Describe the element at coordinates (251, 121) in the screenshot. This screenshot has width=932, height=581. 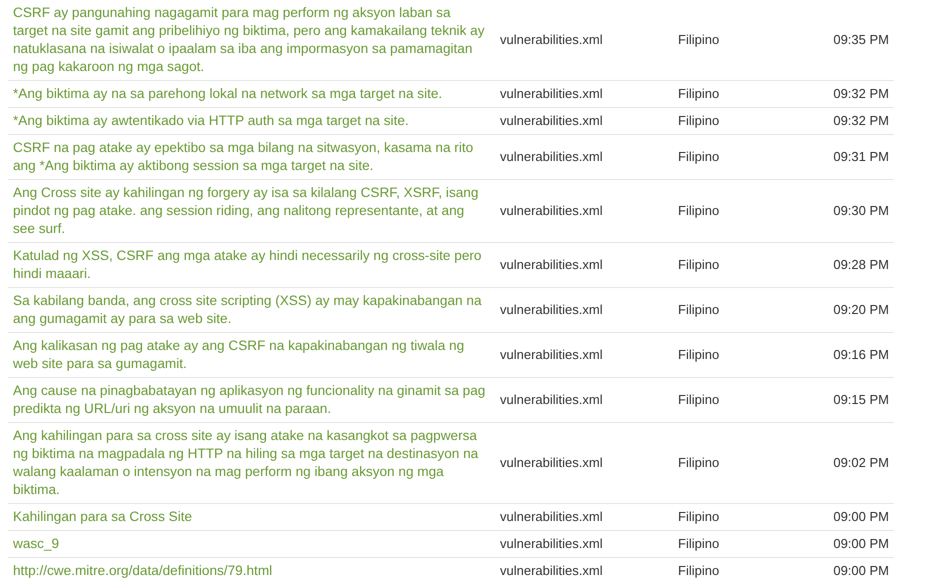
I see `translation-text: *Ang biktima ay awtentikado via HTTP auth sa mga target na site.` at that location.